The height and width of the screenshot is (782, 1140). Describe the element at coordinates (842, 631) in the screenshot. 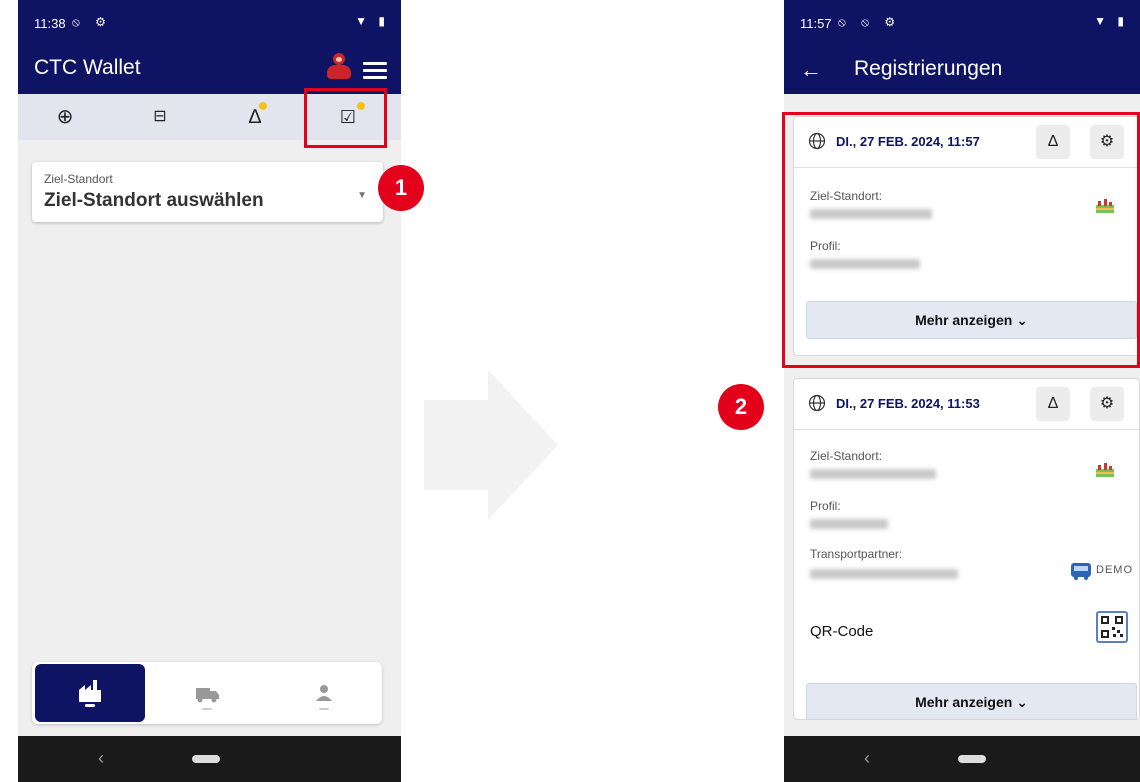

I see `qr-code-label: QR-Code` at that location.